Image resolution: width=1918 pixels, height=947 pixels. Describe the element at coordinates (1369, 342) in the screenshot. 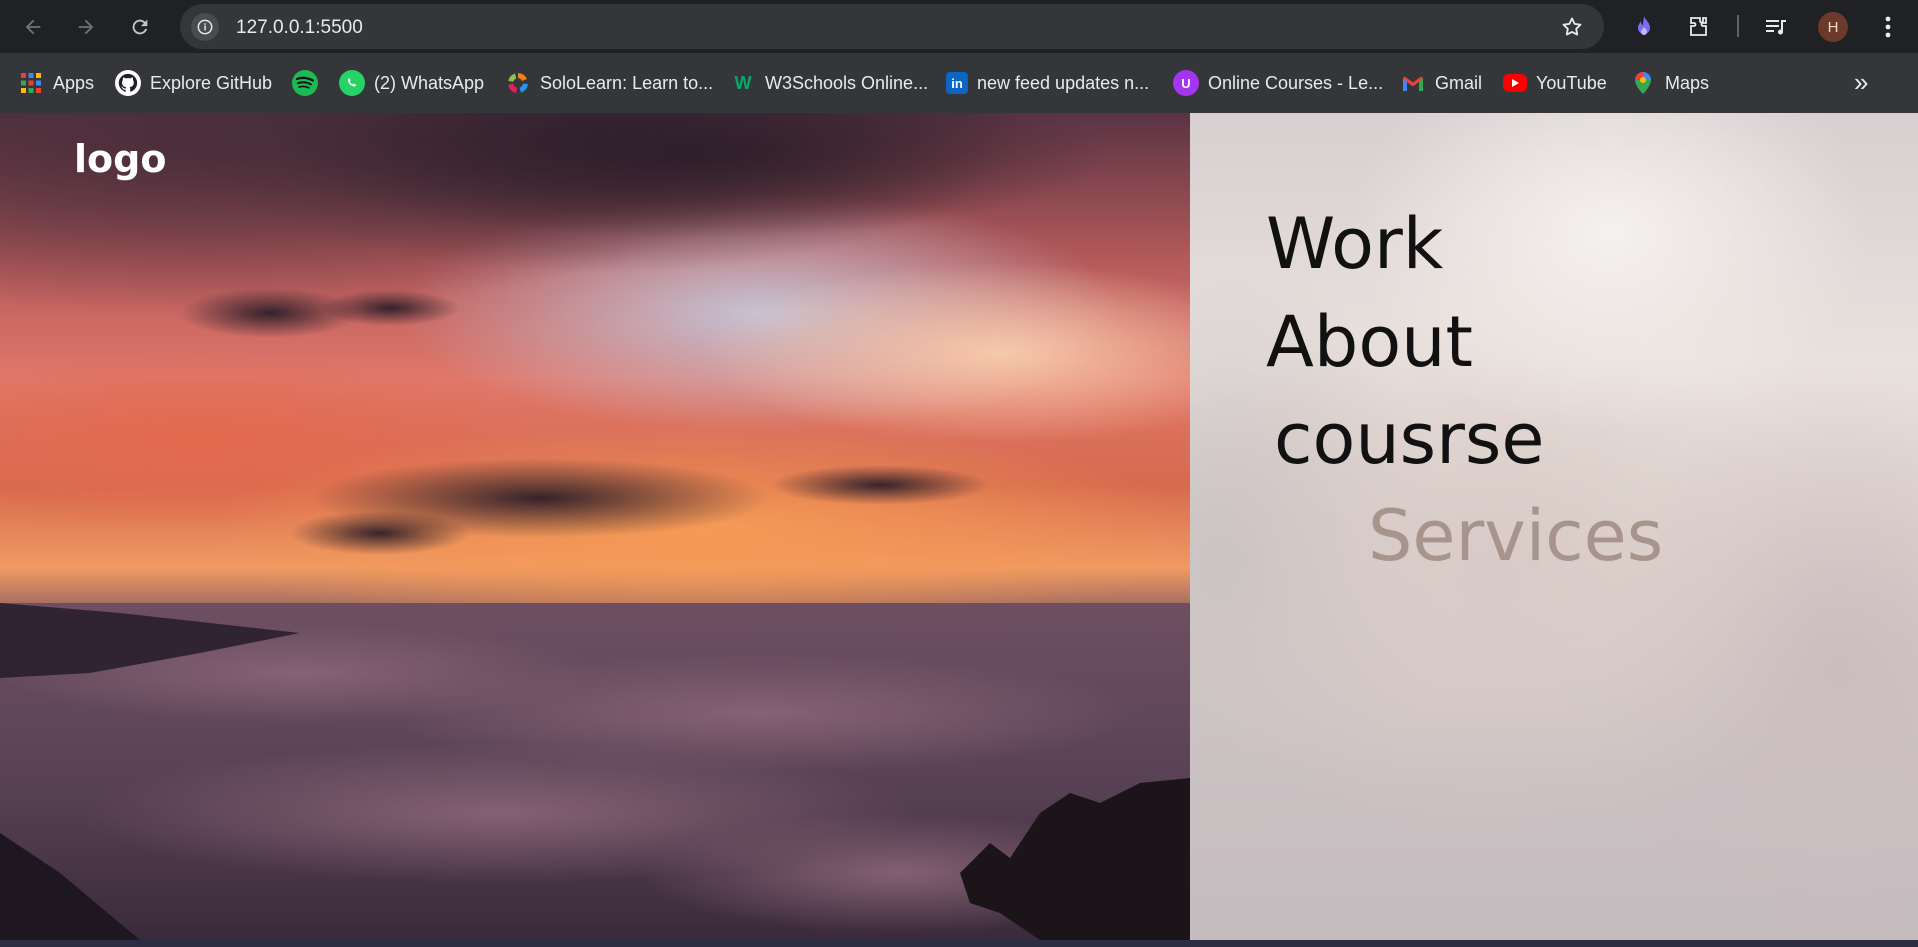

I see `menu-link-about: About` at that location.